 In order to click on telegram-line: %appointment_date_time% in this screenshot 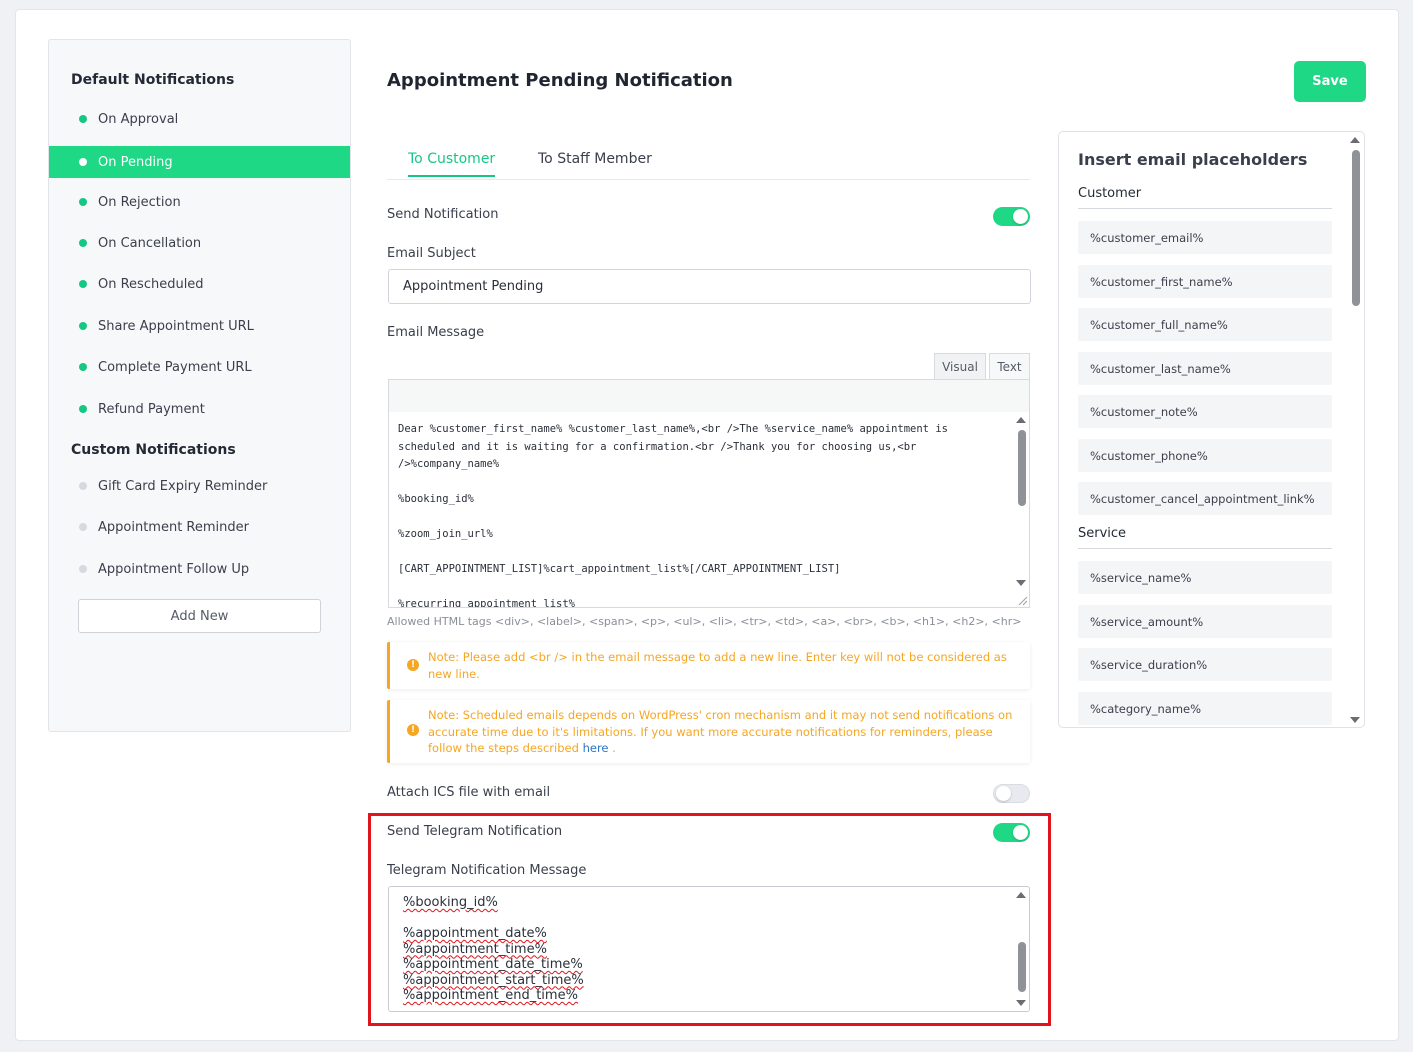, I will do `click(493, 964)`.